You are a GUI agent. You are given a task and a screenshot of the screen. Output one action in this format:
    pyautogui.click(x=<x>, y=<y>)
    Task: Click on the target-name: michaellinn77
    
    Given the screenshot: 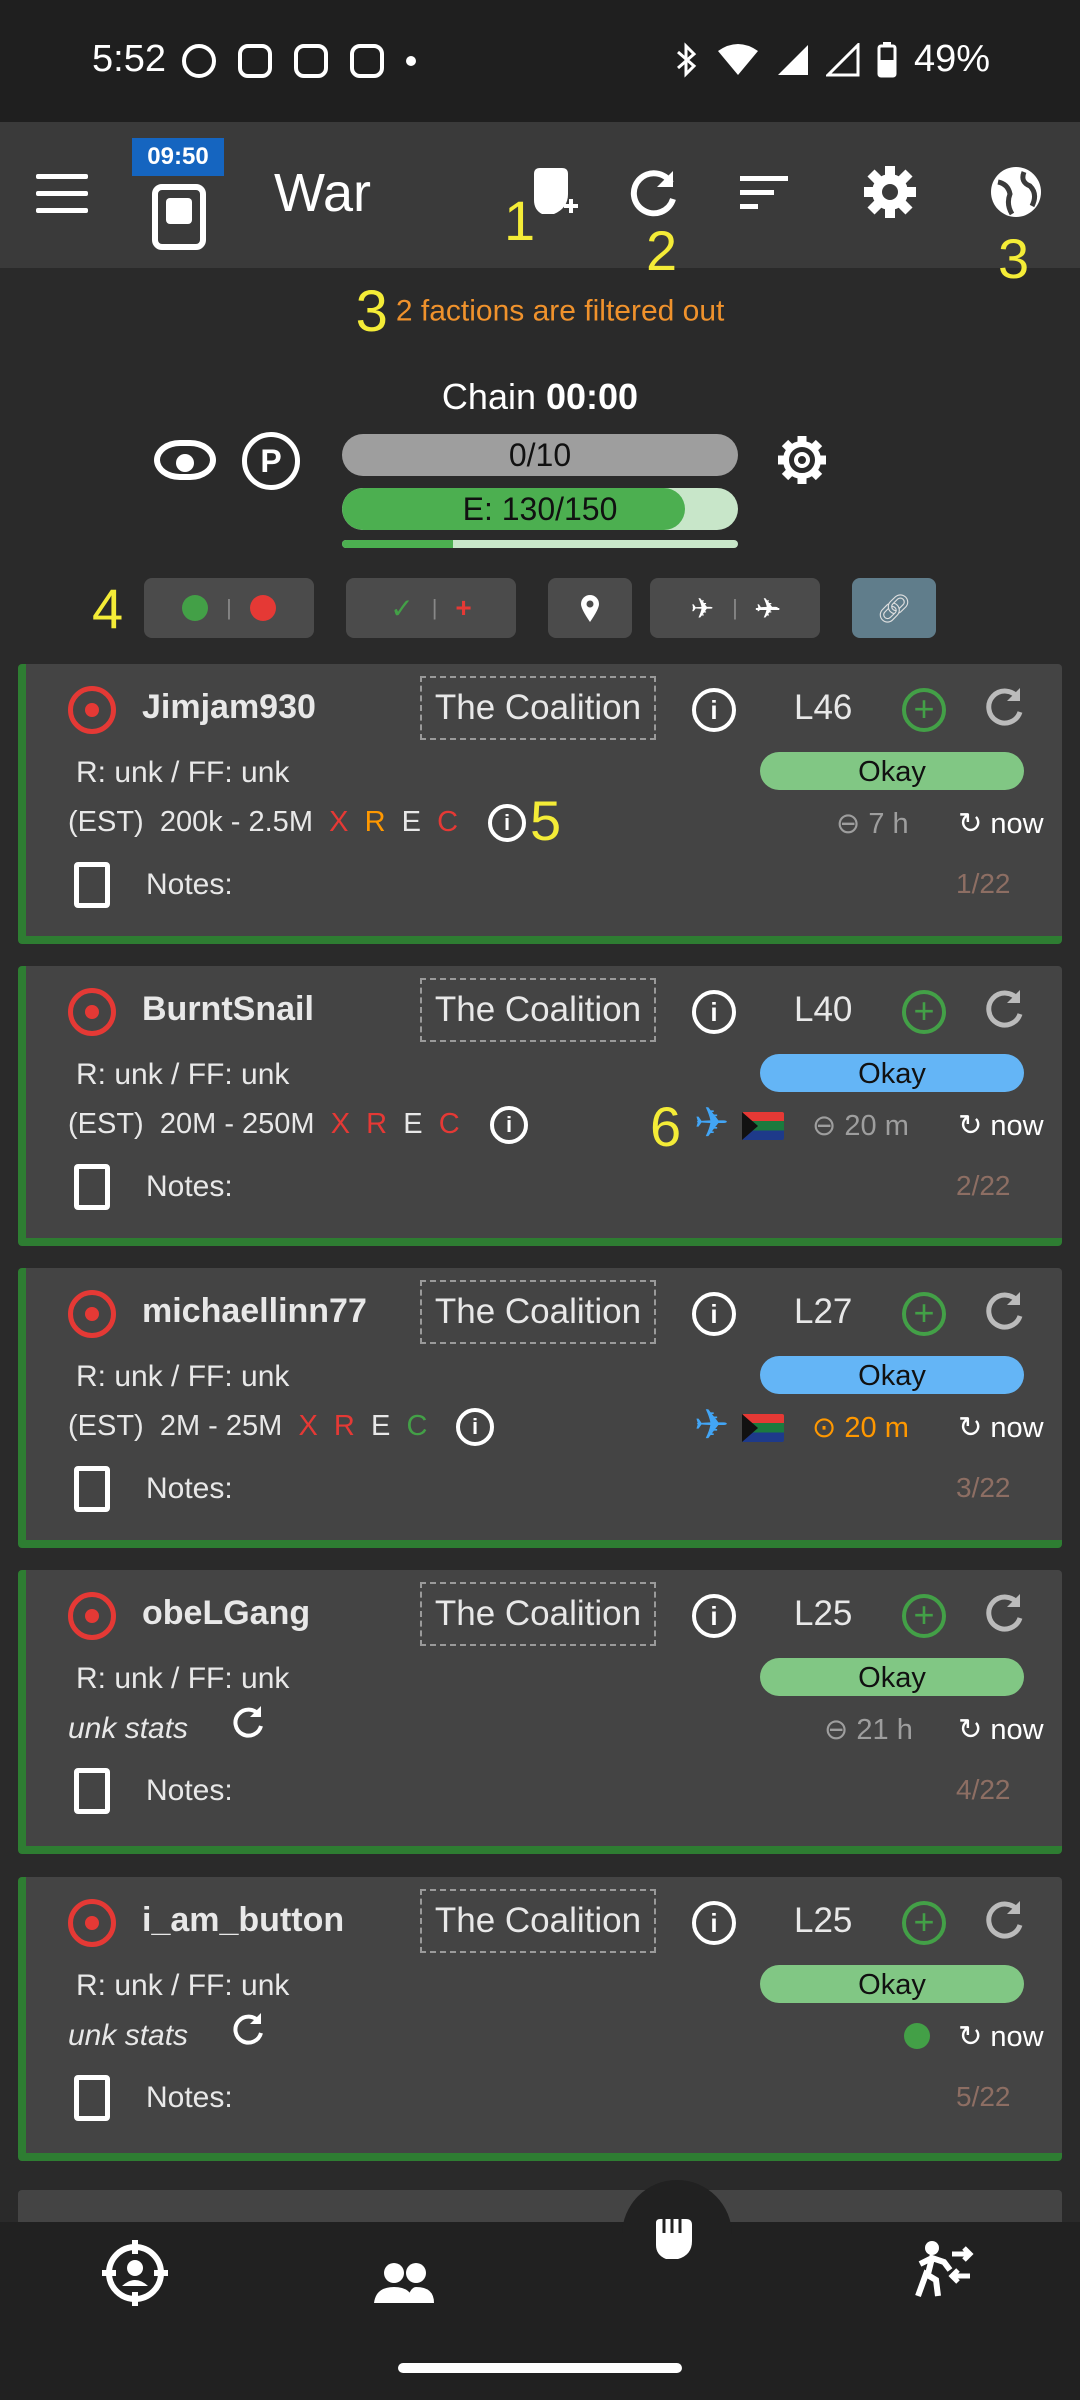 What is the action you would take?
    pyautogui.click(x=254, y=1311)
    